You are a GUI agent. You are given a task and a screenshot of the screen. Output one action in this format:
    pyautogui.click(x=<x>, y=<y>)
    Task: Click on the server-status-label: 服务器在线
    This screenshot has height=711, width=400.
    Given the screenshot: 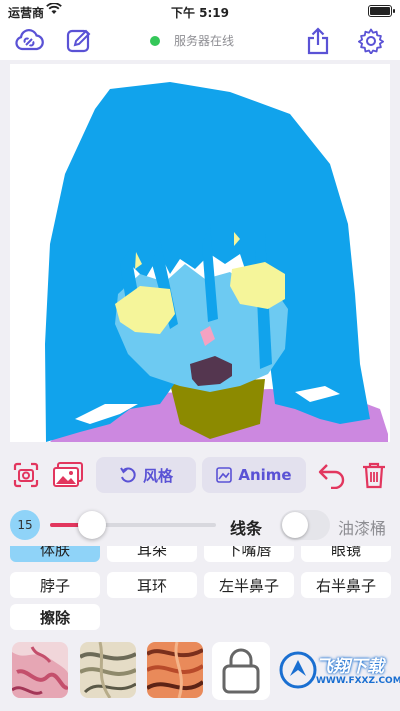 What is the action you would take?
    pyautogui.click(x=204, y=41)
    